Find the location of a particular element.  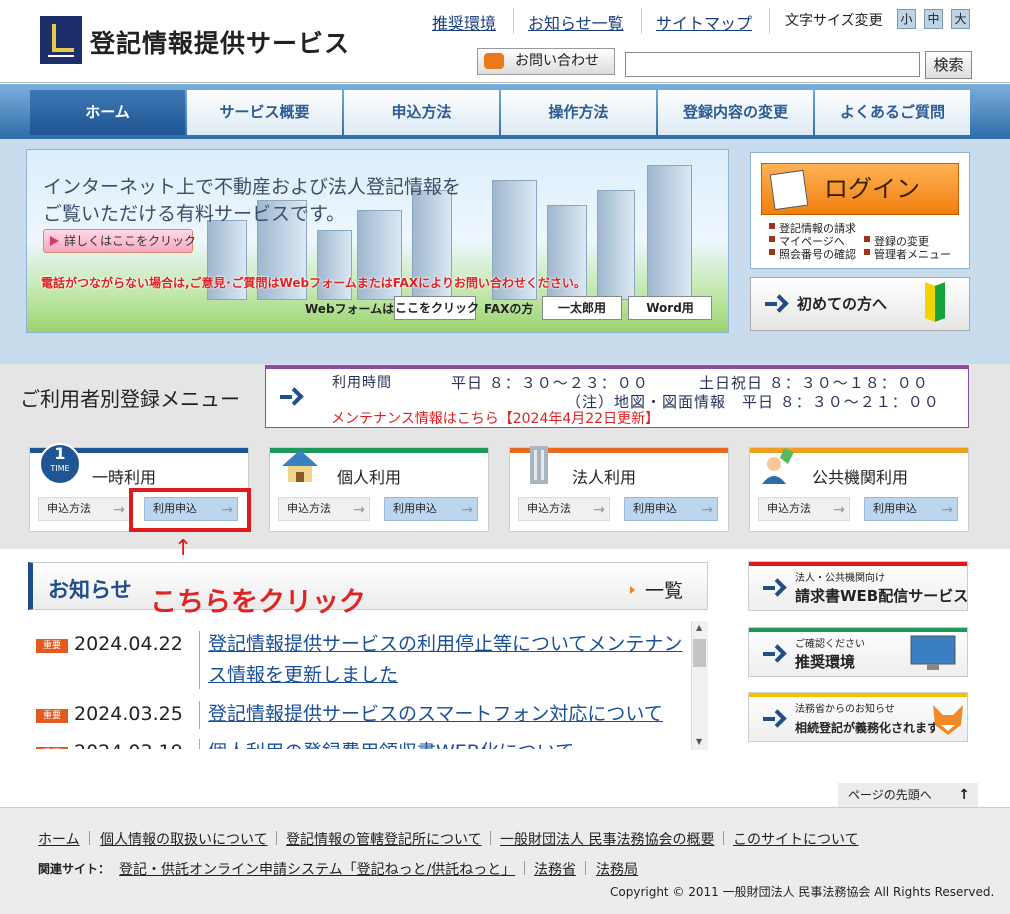

nav-service-overview: サービス概要 is located at coordinates (264, 112).